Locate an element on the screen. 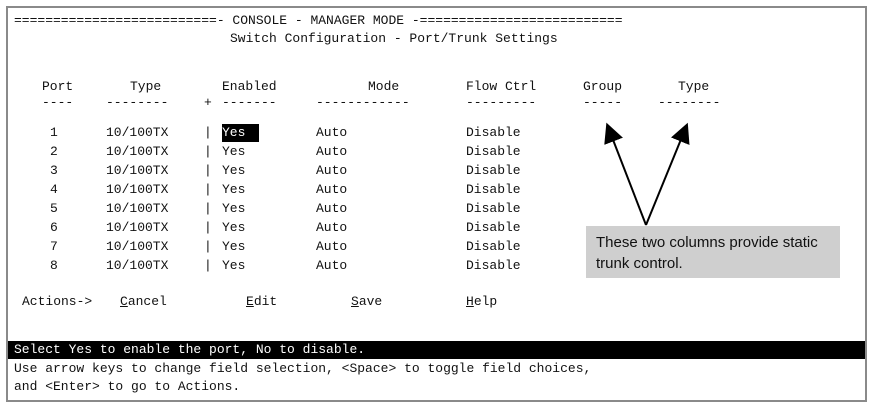 This screenshot has height=411, width=875. port-number: 5 is located at coordinates (54, 208).